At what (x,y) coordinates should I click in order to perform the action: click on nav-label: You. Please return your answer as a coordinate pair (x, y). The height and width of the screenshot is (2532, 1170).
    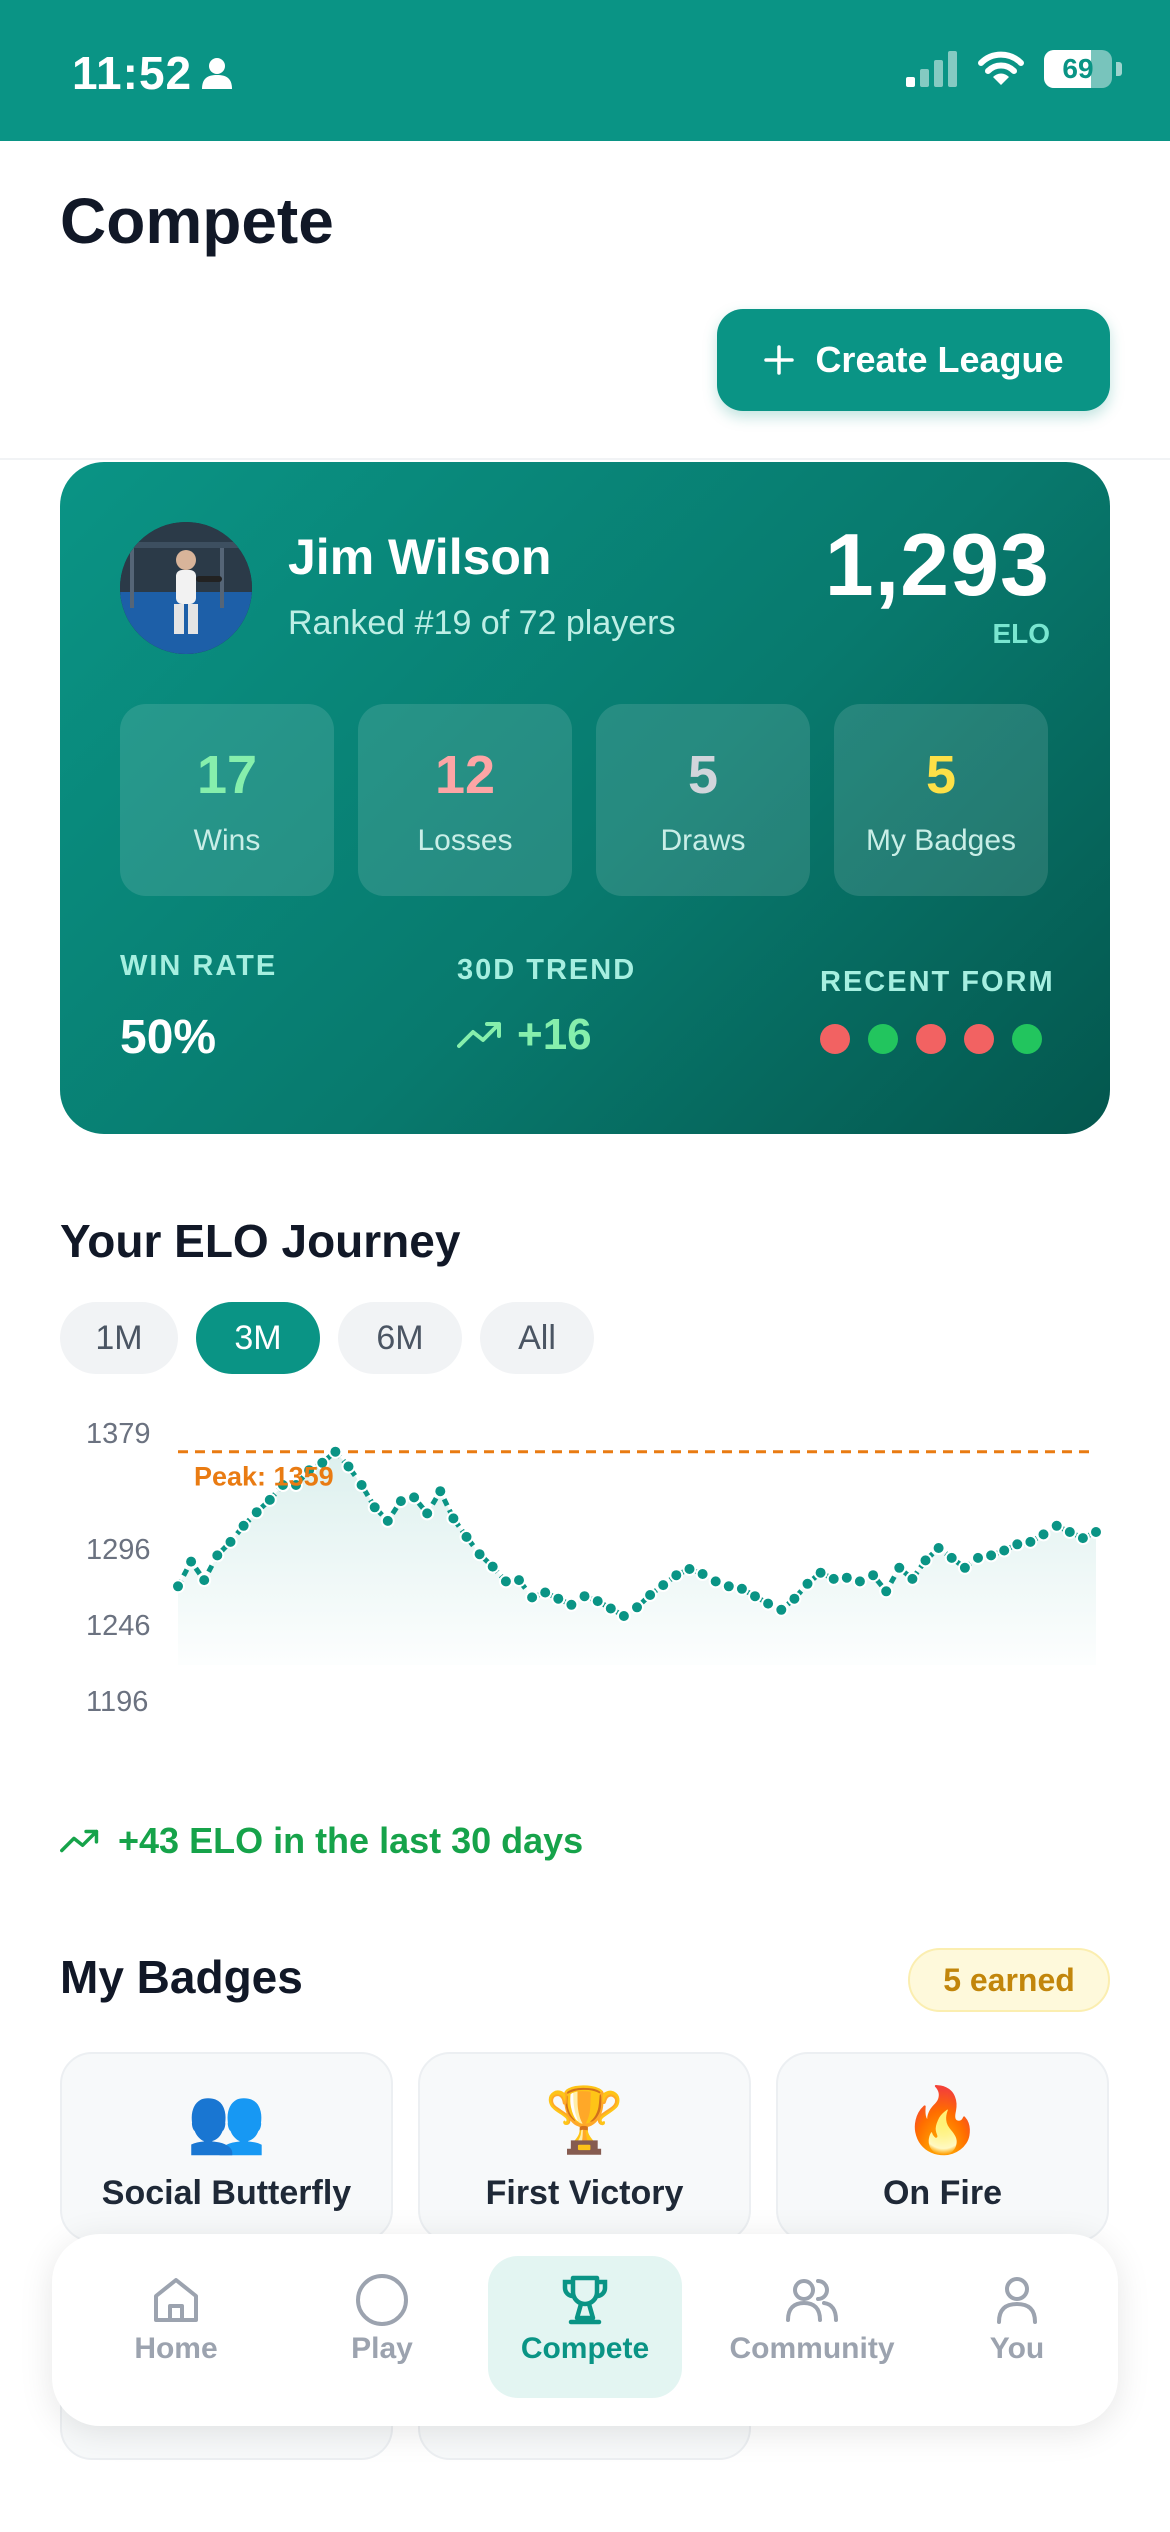
    Looking at the image, I should click on (1017, 2348).